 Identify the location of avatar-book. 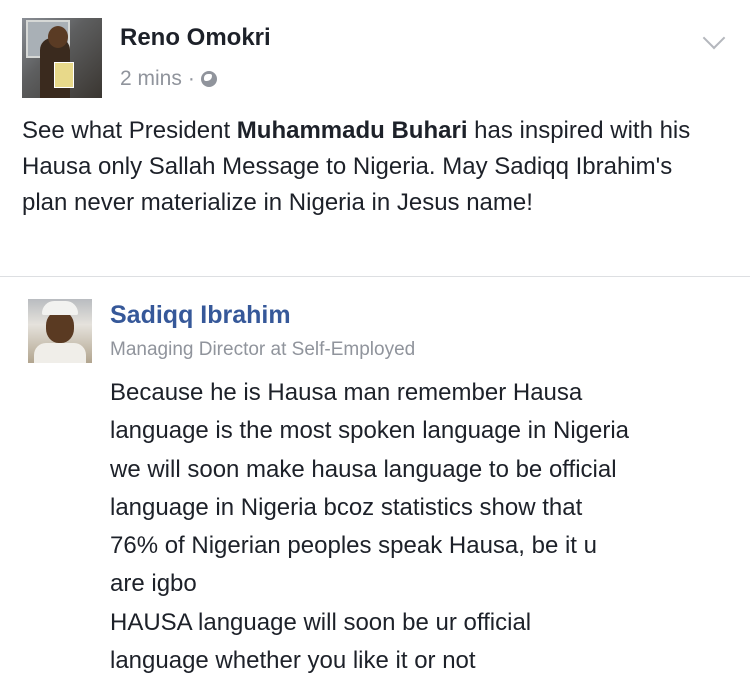
(64, 75).